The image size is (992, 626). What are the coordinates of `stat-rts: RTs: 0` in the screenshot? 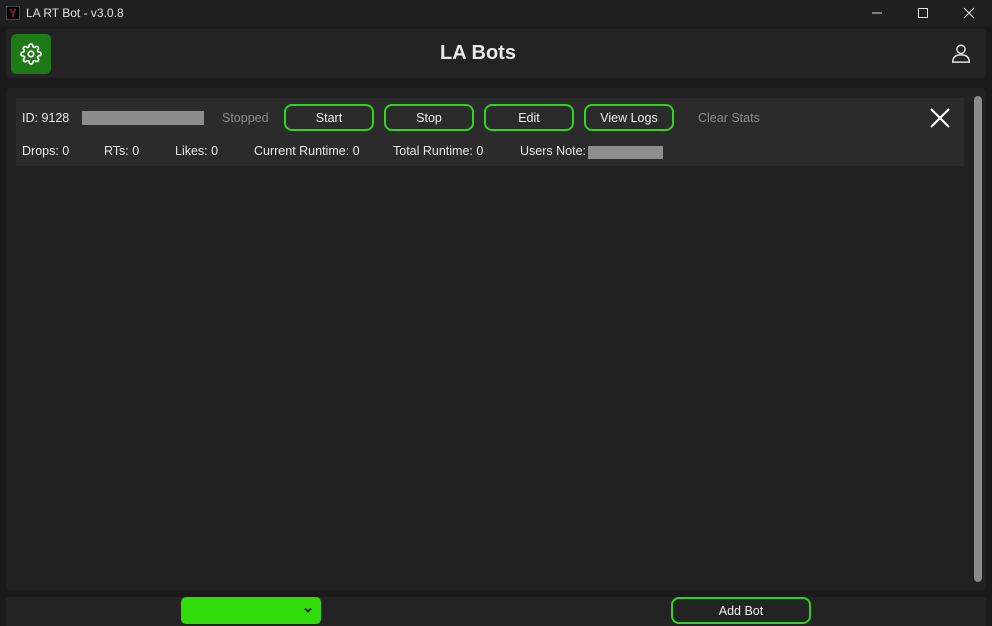 It's located at (122, 151).